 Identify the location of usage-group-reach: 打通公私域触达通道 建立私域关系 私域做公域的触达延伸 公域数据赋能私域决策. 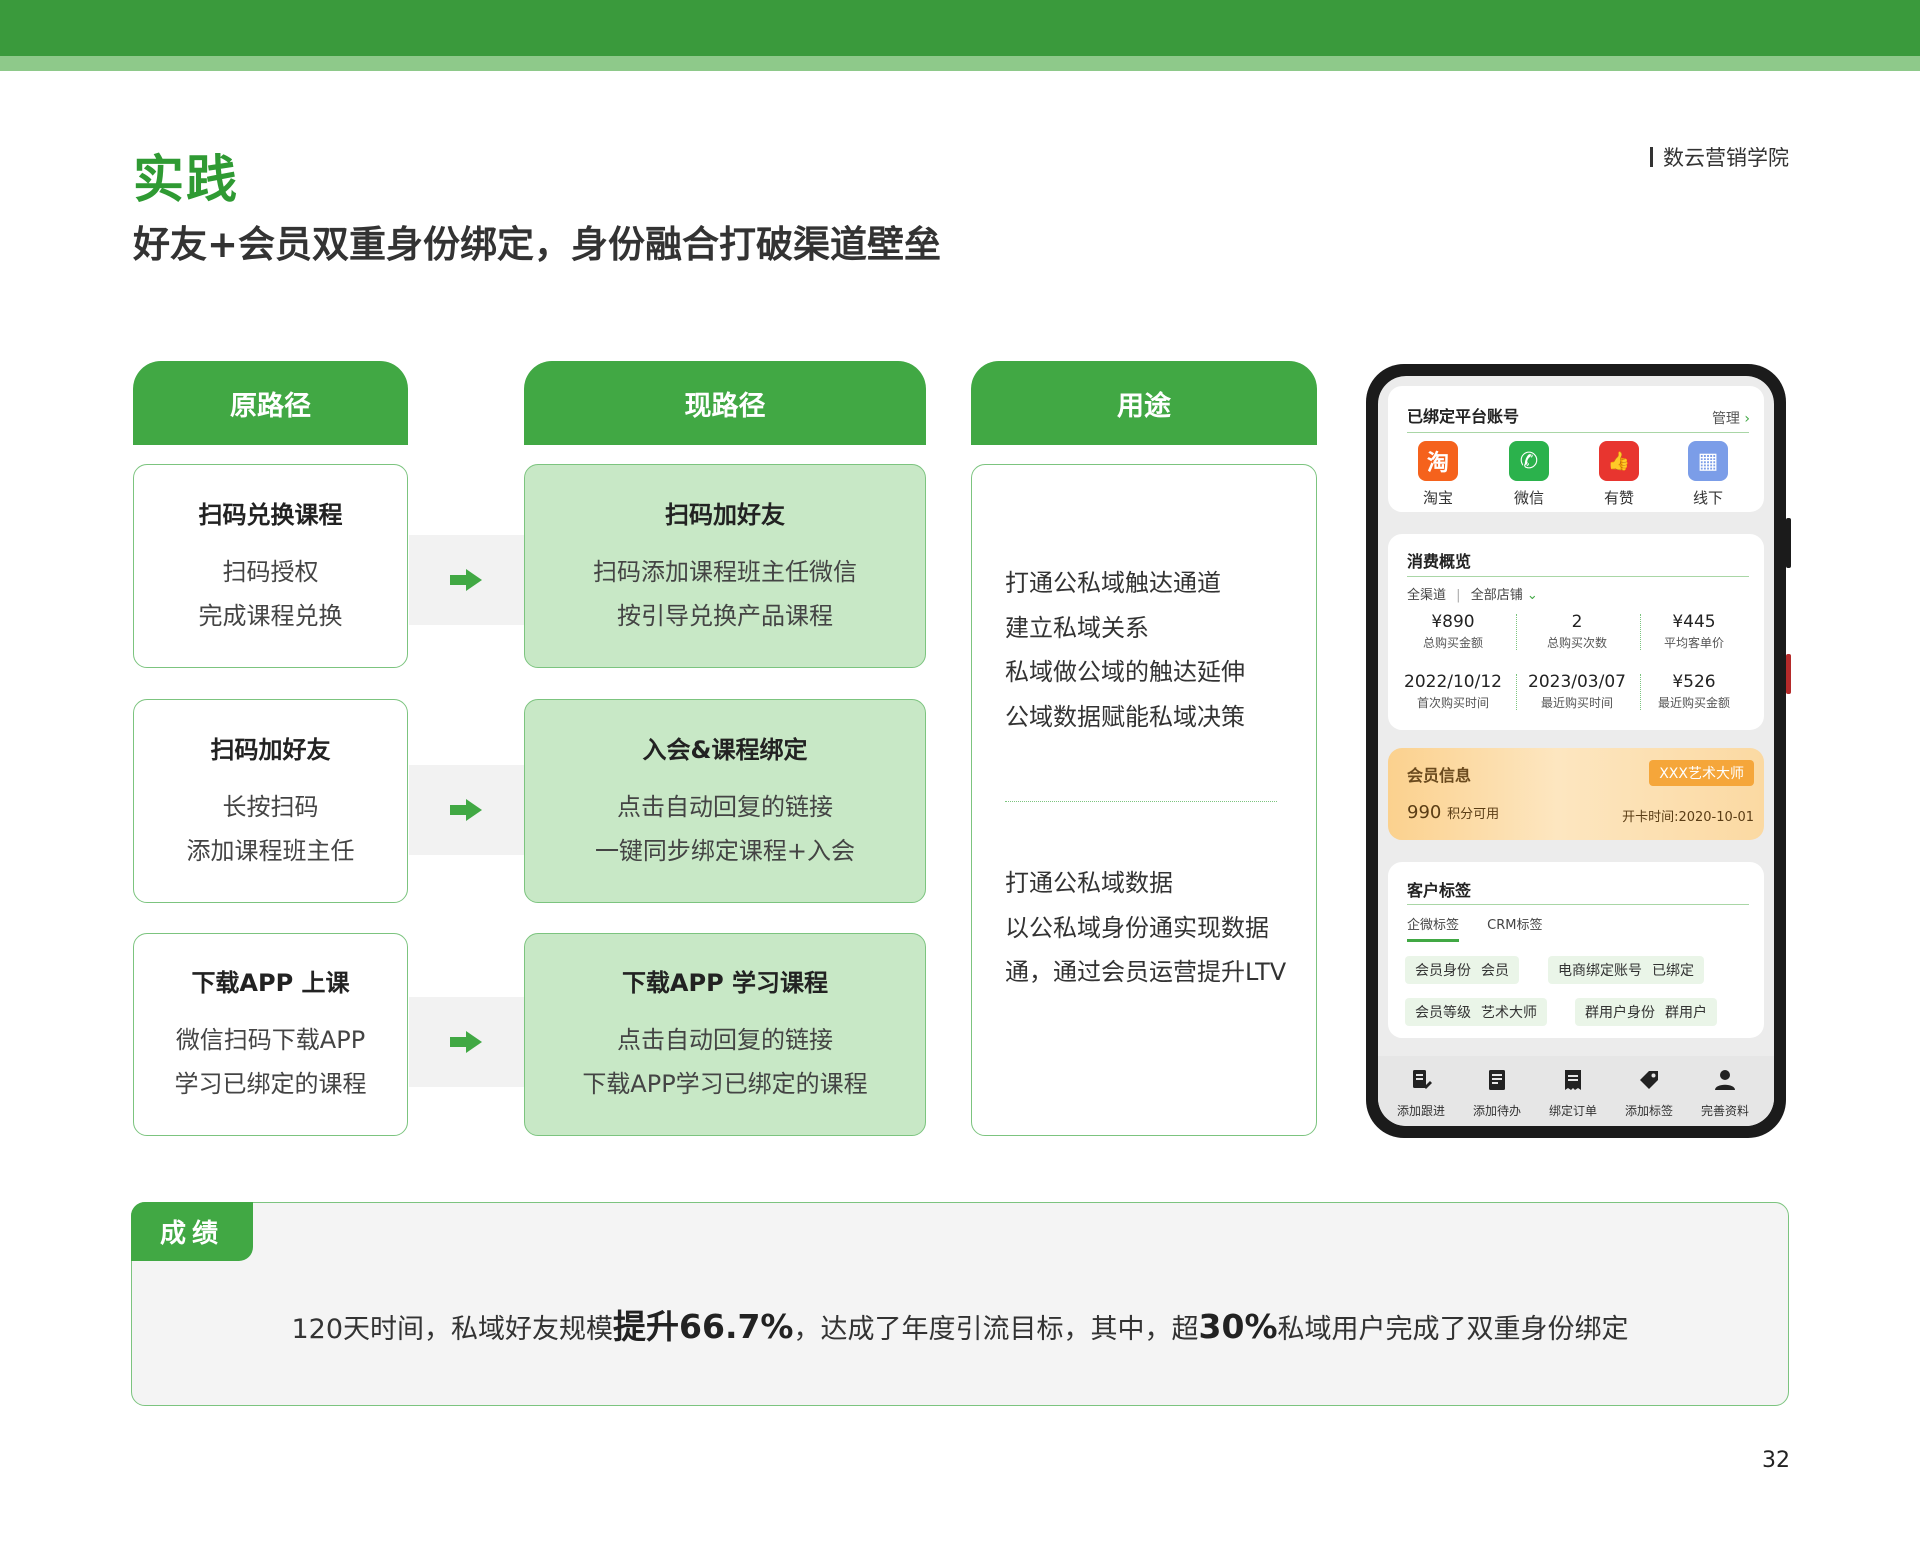
(1125, 650).